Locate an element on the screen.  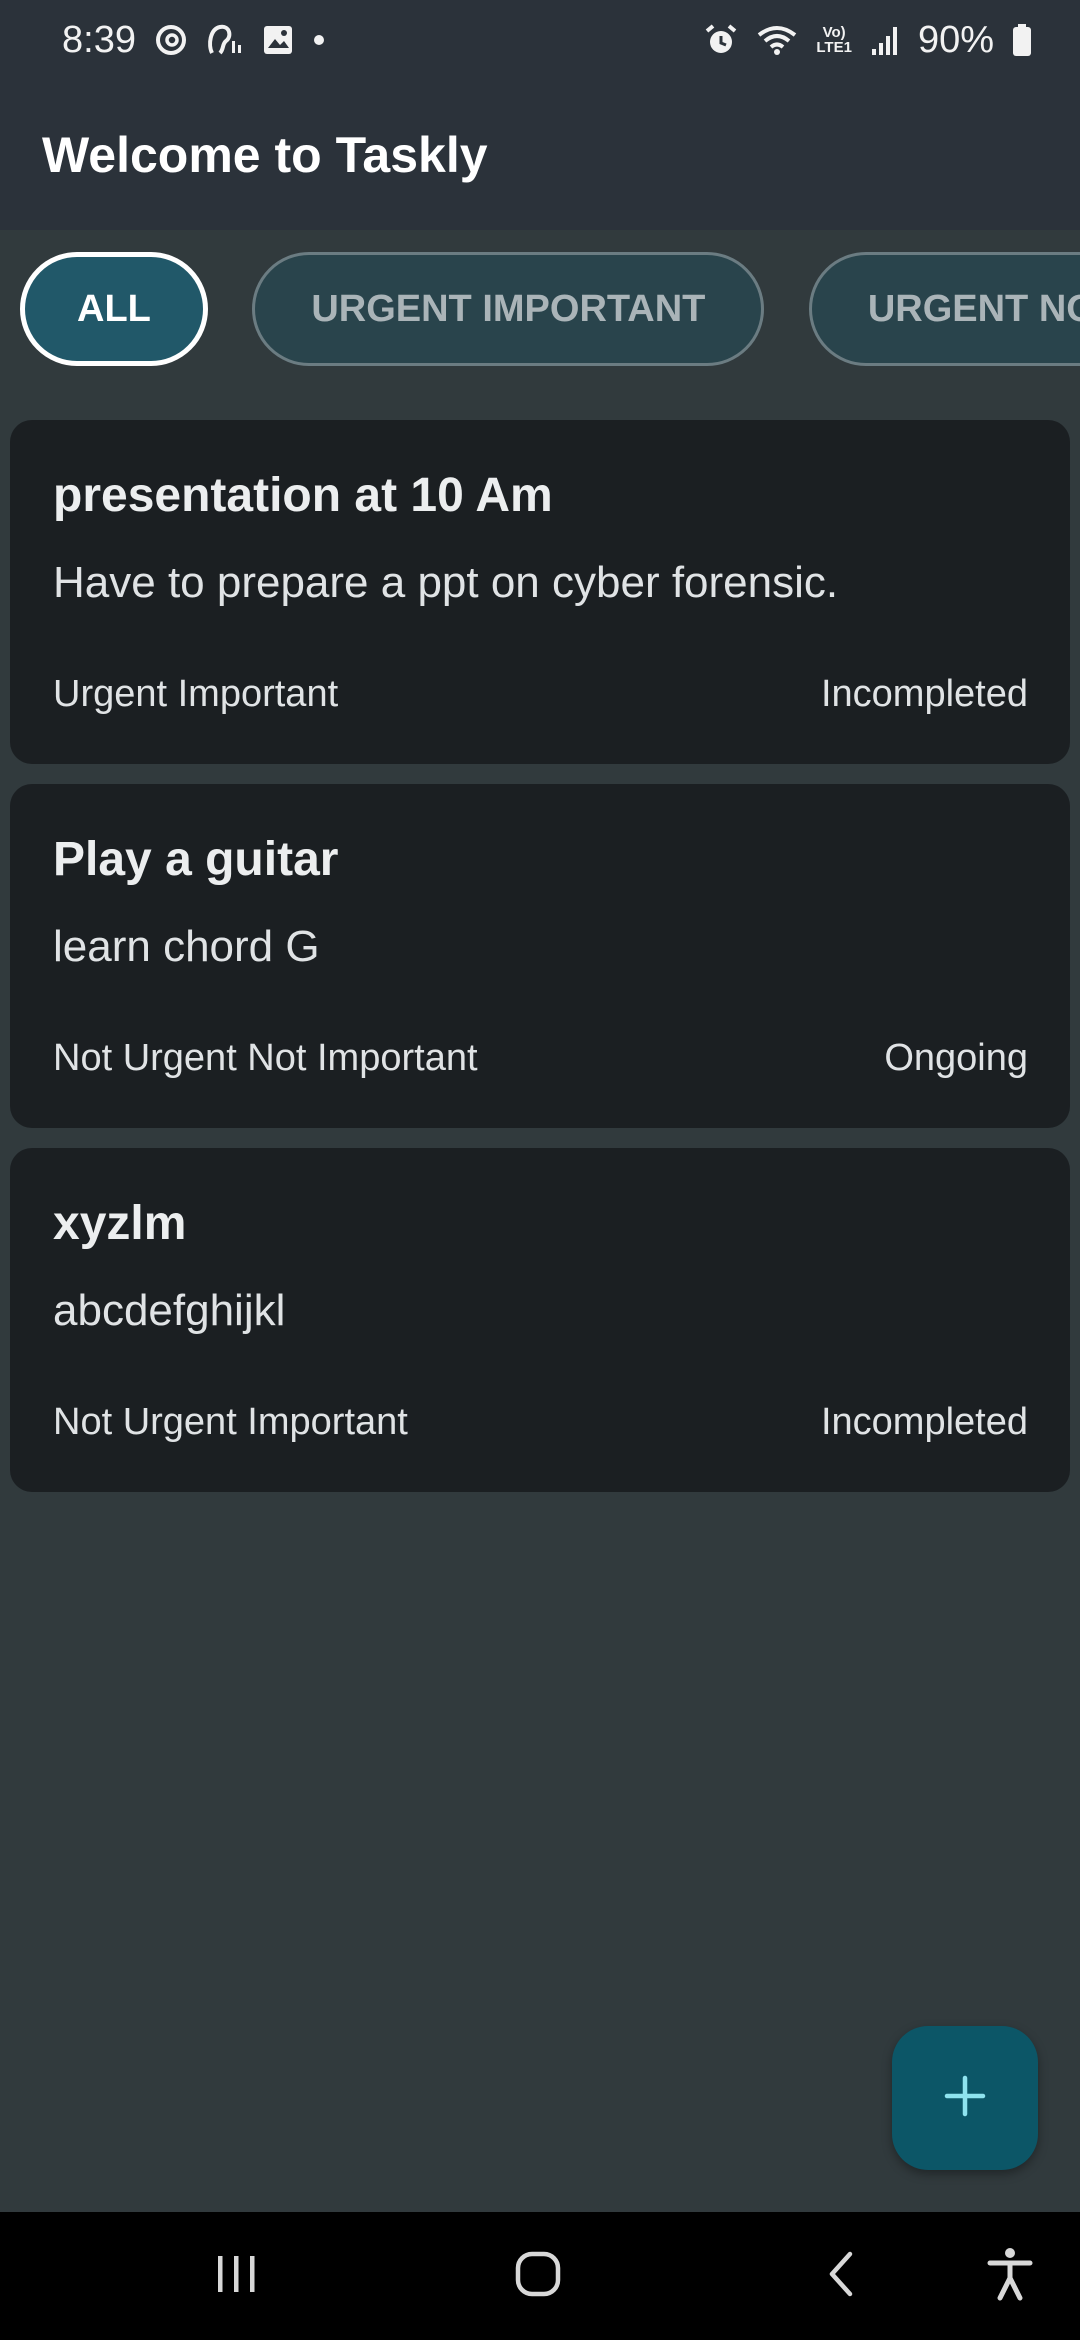
add-task-button is located at coordinates (965, 2098).